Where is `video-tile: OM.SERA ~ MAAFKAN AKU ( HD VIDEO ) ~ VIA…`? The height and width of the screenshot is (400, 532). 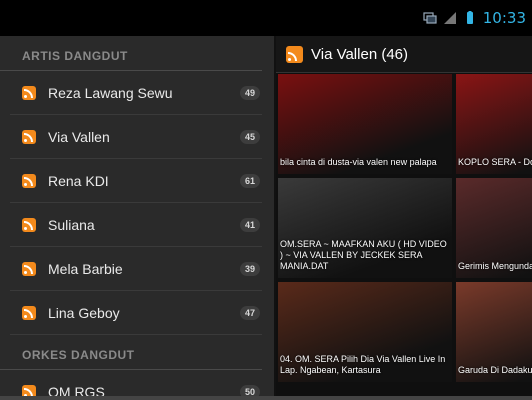
video-tile: OM.SERA ~ MAAFKAN AKU ( HD VIDEO ) ~ VIA… is located at coordinates (365, 228).